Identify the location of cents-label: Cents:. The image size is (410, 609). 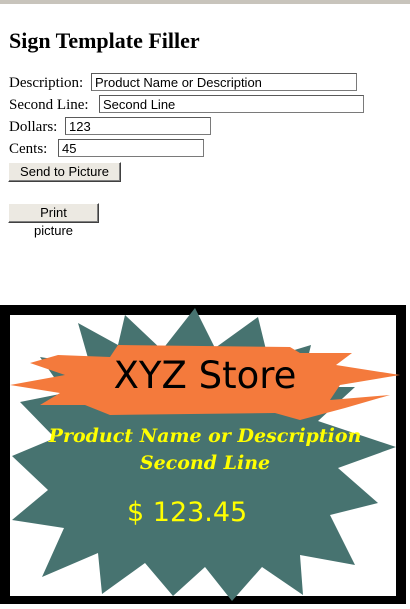
(28, 149).